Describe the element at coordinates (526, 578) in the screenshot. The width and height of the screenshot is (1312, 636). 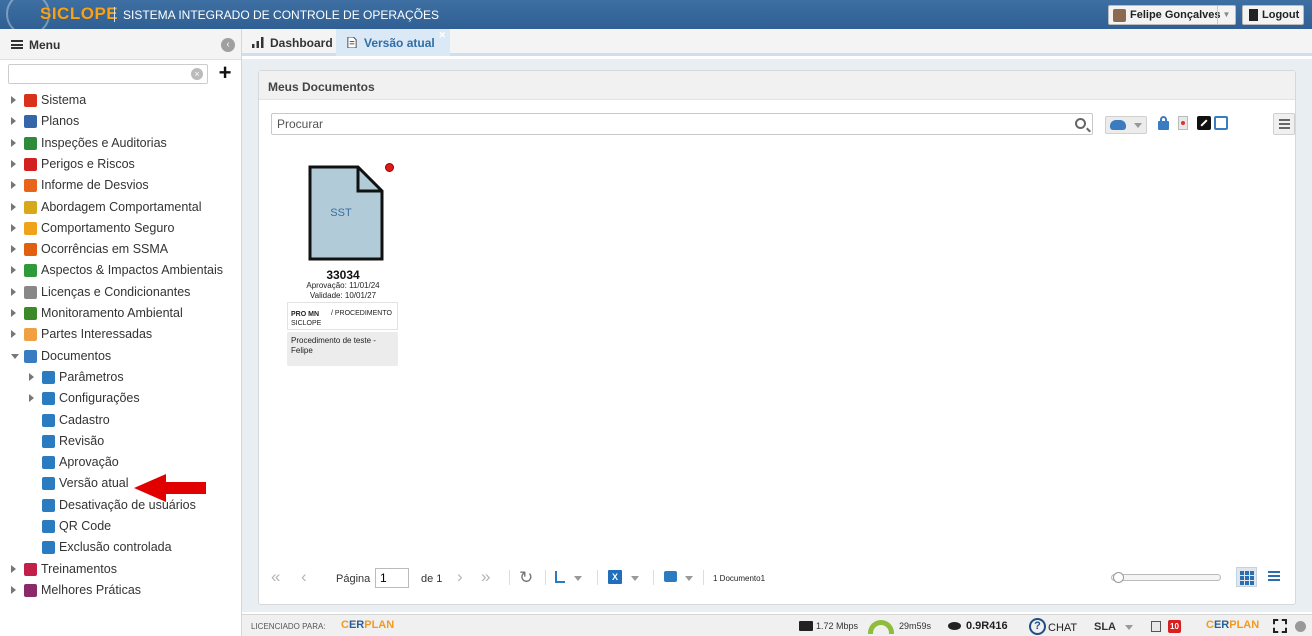
I see `refresh-icon: ↻` at that location.